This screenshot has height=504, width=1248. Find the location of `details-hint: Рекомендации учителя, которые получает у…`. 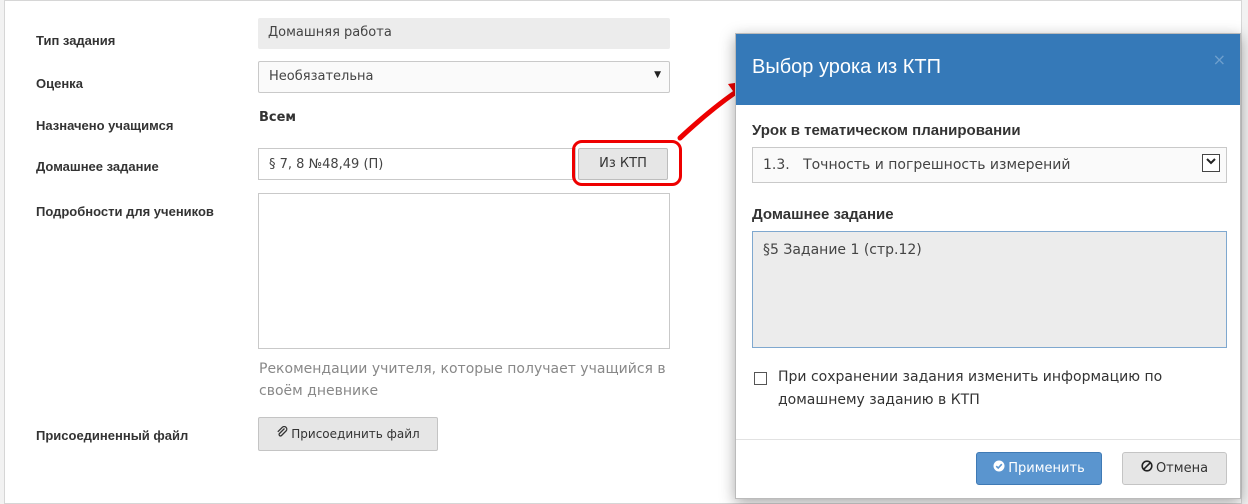

details-hint: Рекомендации учителя, которые получает у… is located at coordinates (462, 380).